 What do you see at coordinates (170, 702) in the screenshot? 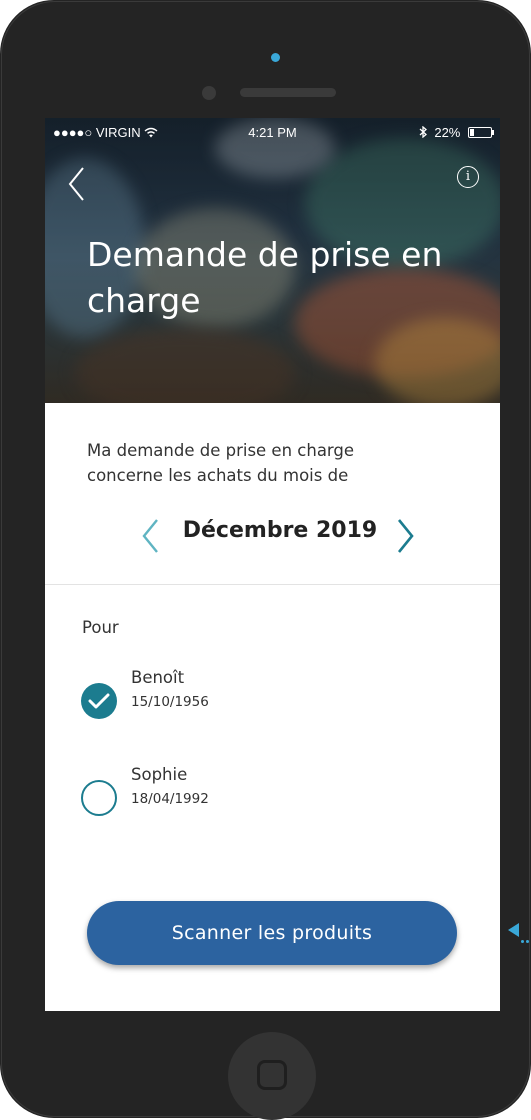
I see `beneficiary-birthdate: 15/10/1956` at bounding box center [170, 702].